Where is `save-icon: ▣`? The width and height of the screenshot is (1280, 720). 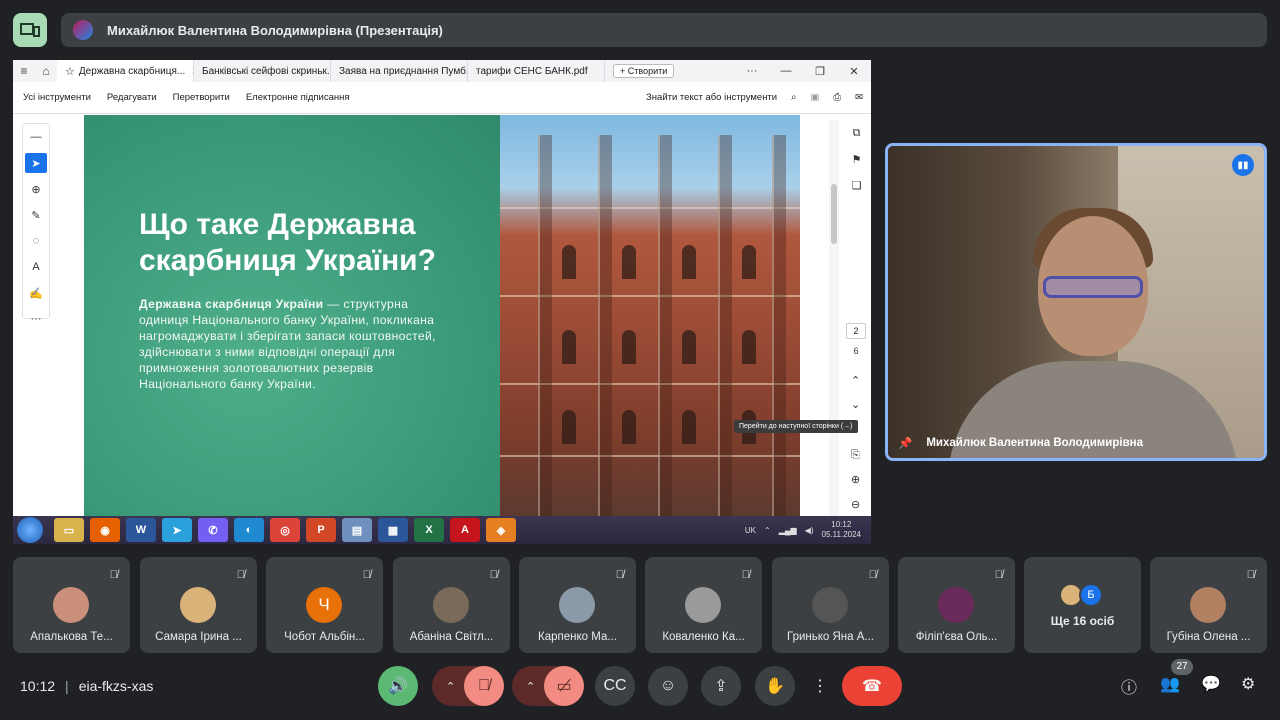
save-icon: ▣ is located at coordinates (814, 97).